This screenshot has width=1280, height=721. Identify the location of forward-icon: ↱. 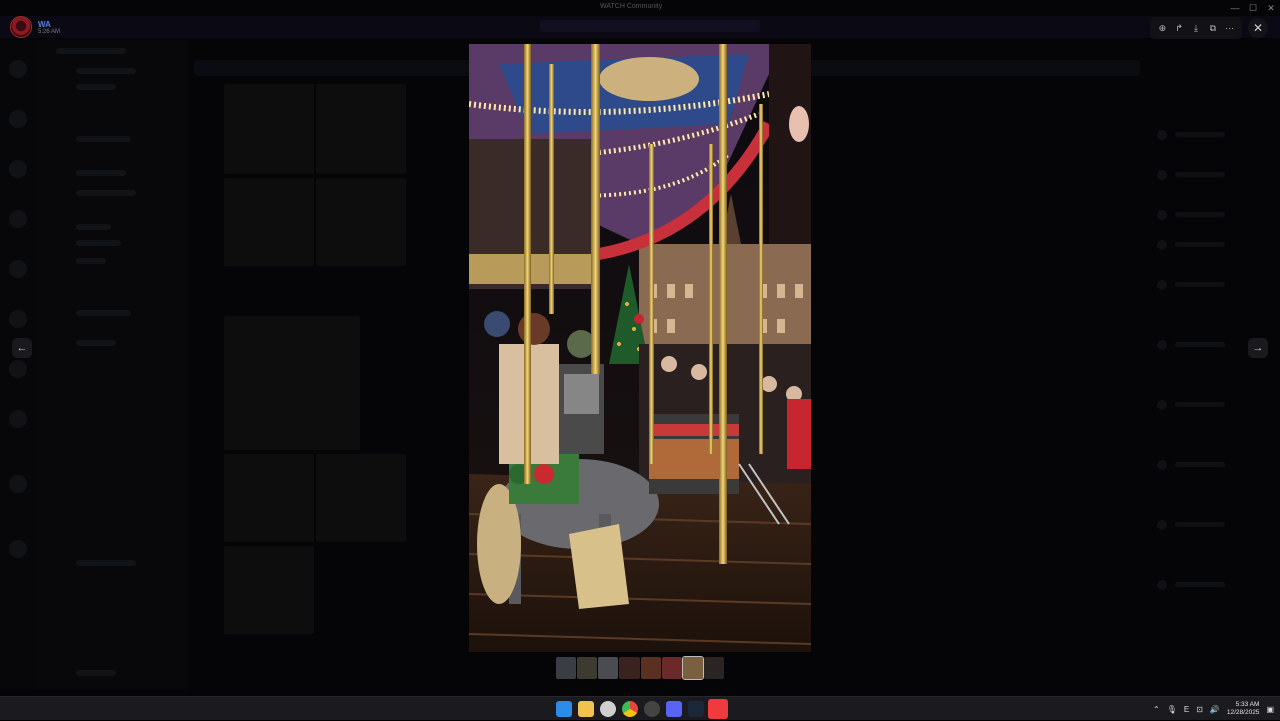
(1179, 28).